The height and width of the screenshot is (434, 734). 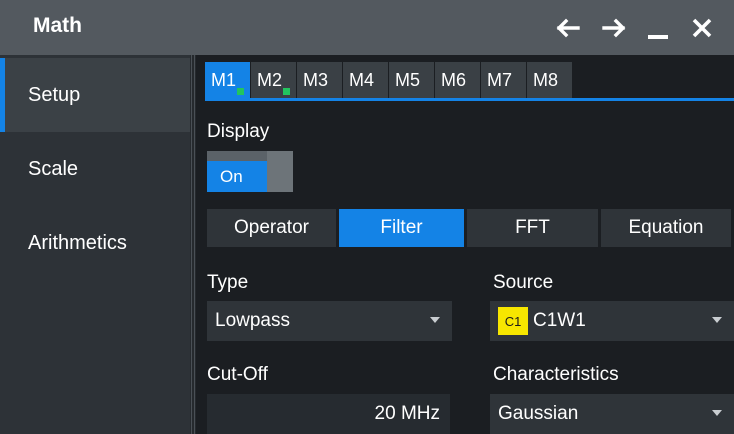 I want to click on characteristics-value: Gaussian, so click(x=538, y=413).